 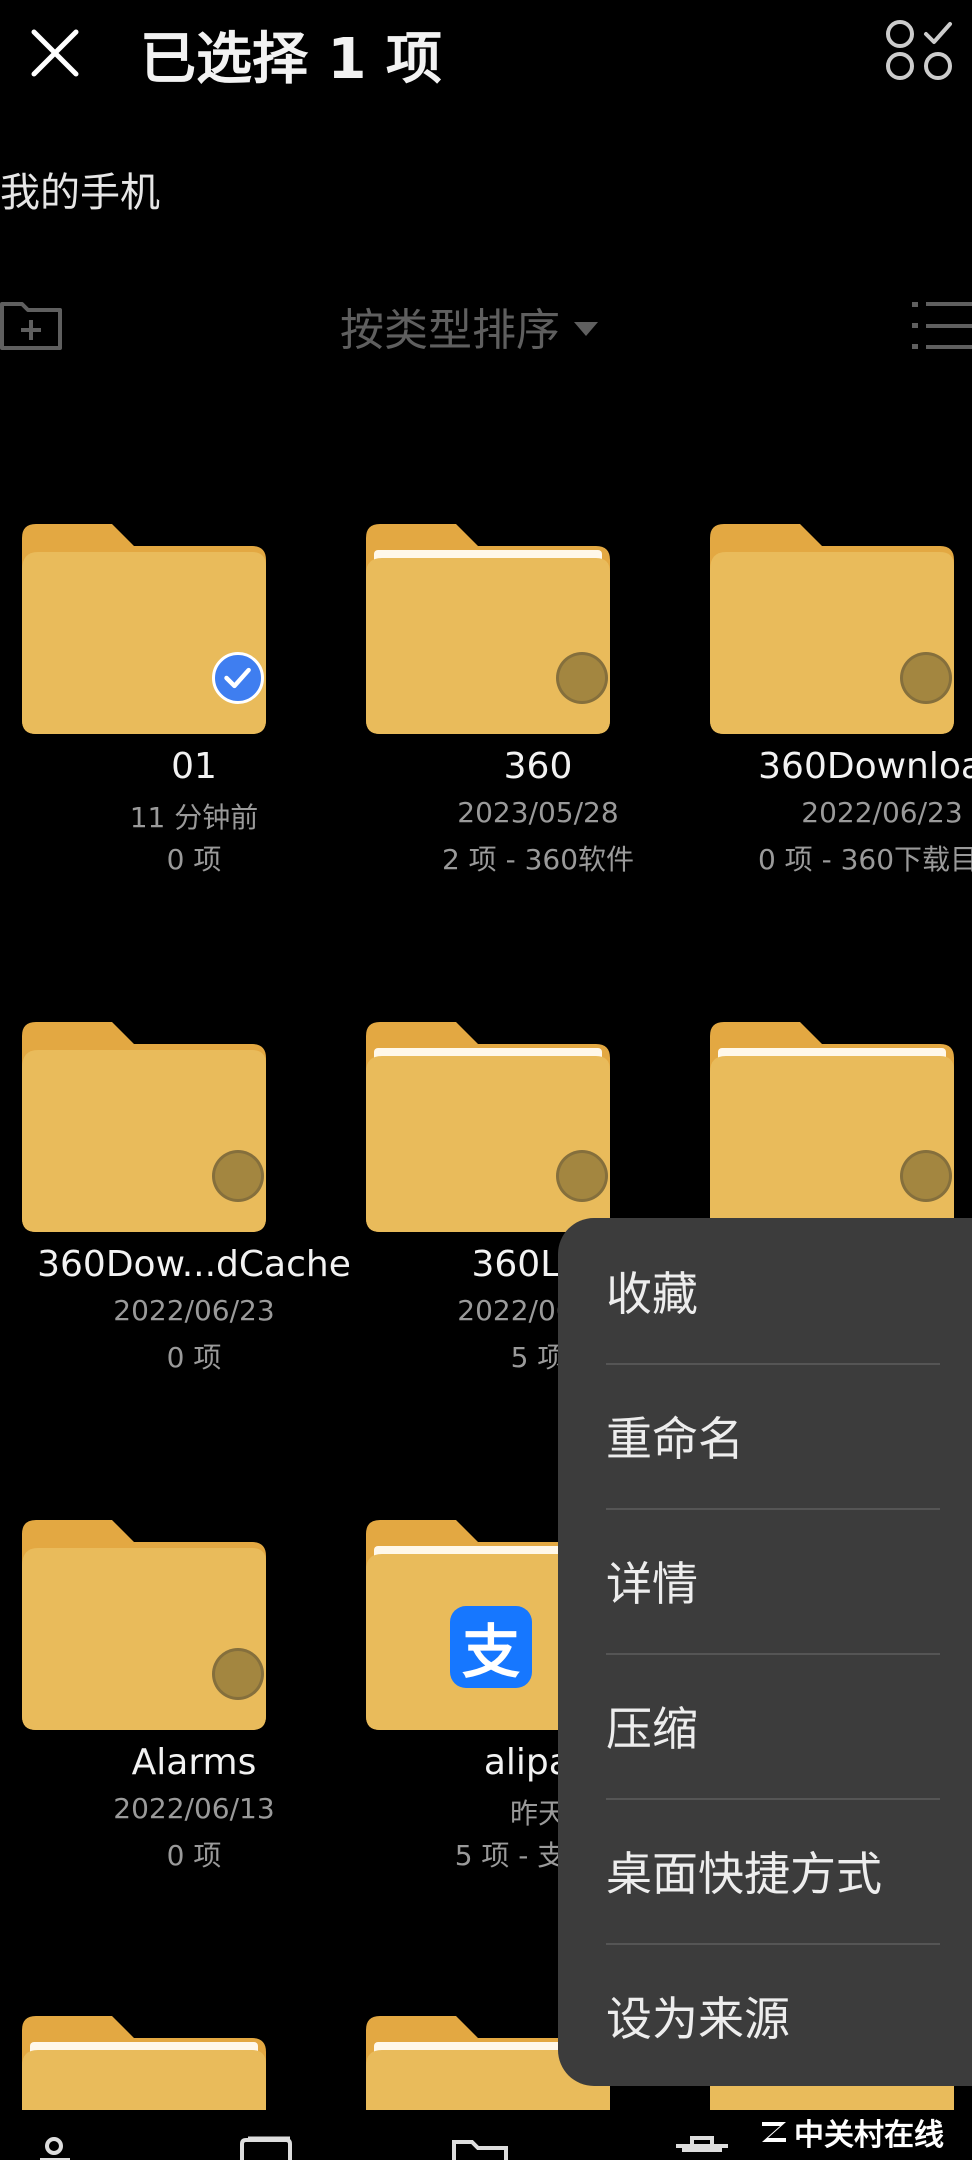 I want to click on folder-date: 11 分钟前, so click(x=194, y=817).